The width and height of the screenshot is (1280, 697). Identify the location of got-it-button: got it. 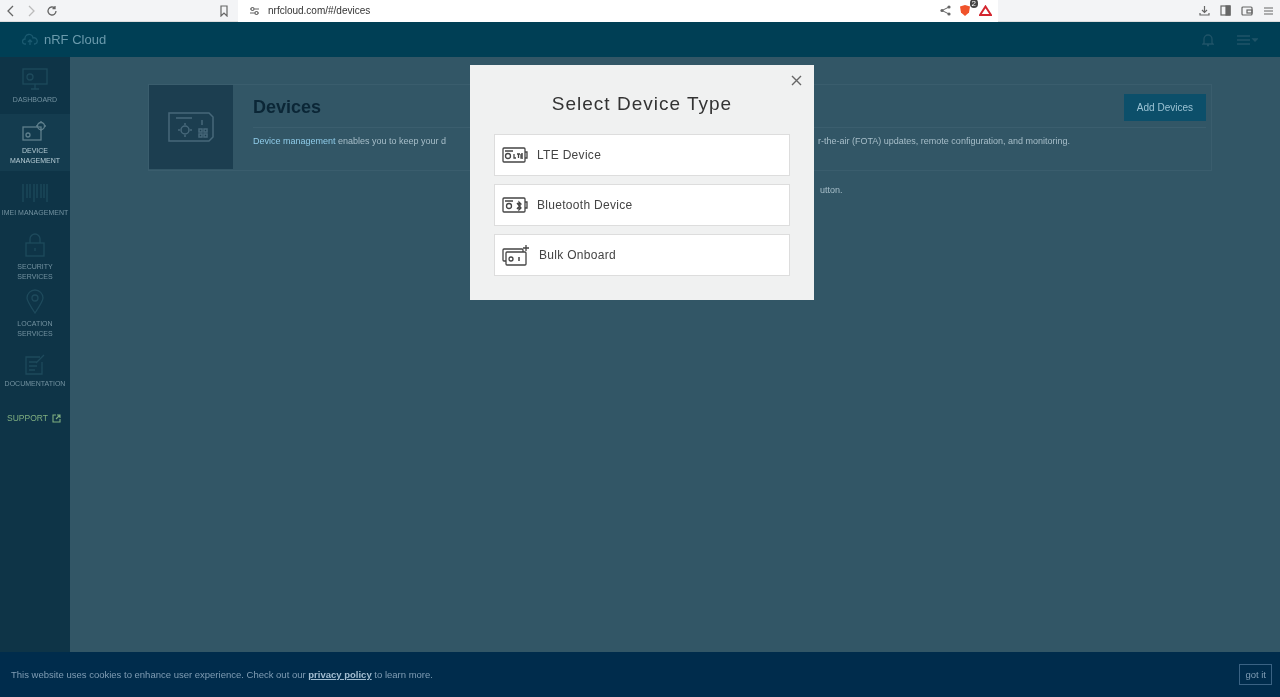
(1255, 674).